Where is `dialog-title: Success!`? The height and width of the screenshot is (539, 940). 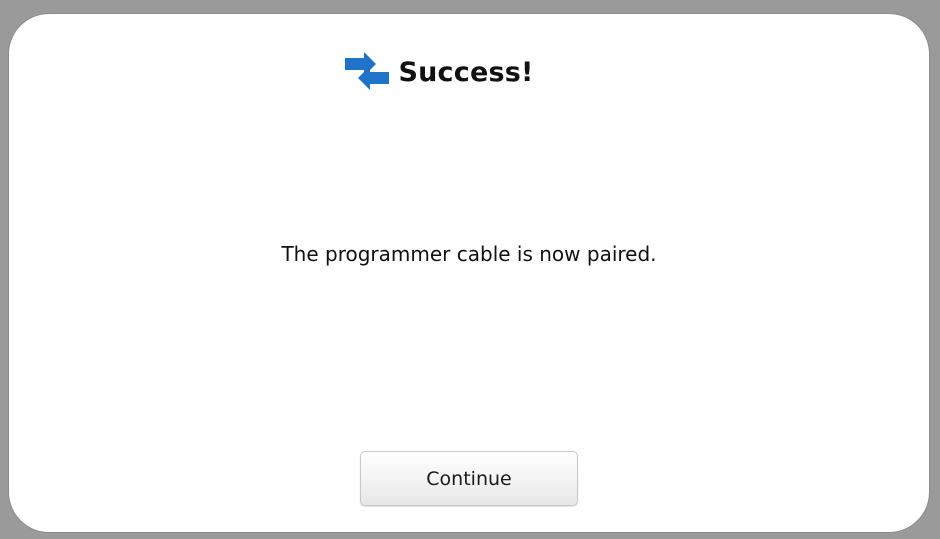 dialog-title: Success! is located at coordinates (466, 72).